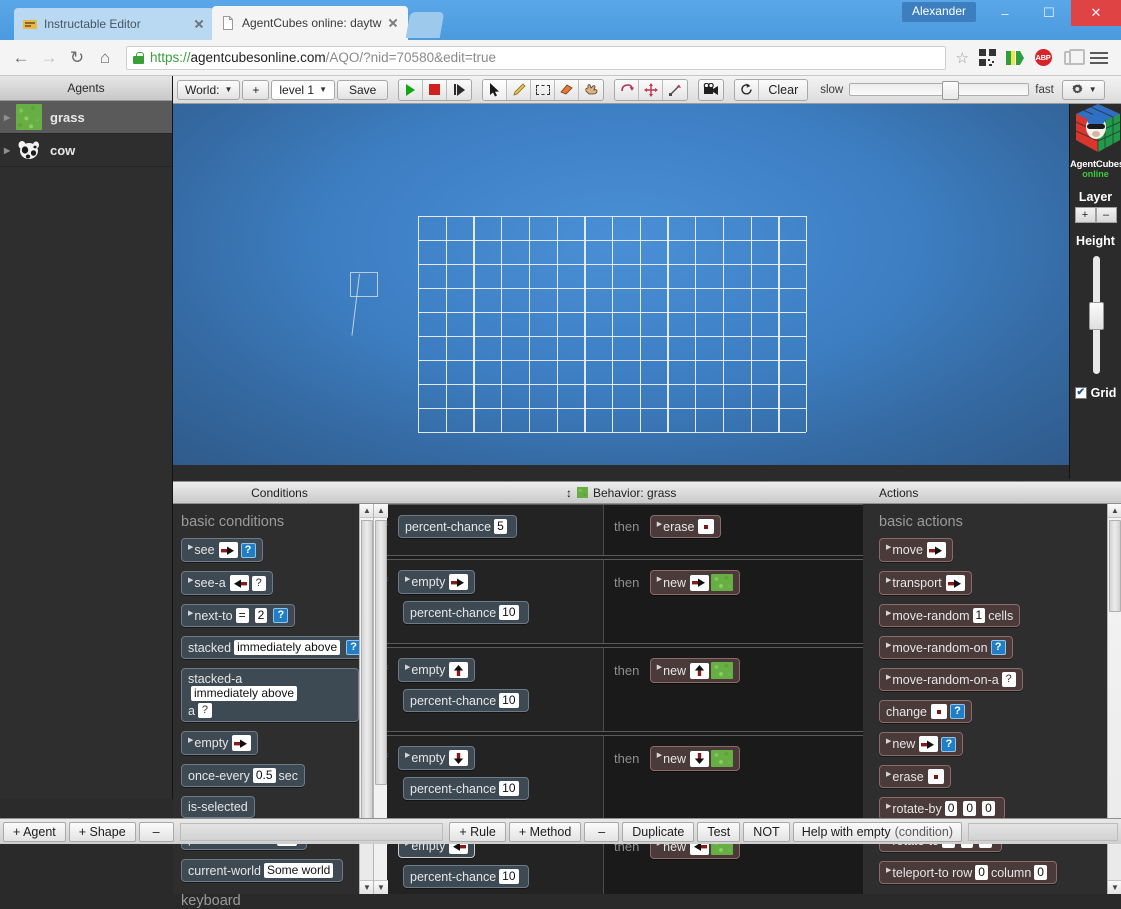 The width and height of the screenshot is (1121, 909). I want to click on height-slider-handle, so click(1096, 316).